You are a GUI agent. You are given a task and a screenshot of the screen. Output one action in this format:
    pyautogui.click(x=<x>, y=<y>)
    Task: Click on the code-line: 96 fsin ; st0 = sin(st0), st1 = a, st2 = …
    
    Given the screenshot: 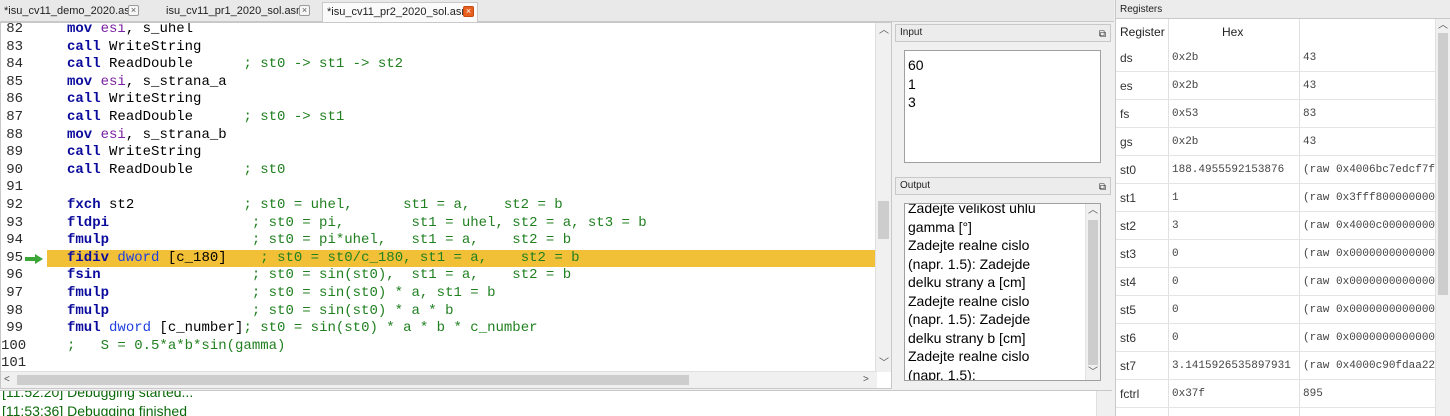 What is the action you would take?
    pyautogui.click(x=439, y=276)
    